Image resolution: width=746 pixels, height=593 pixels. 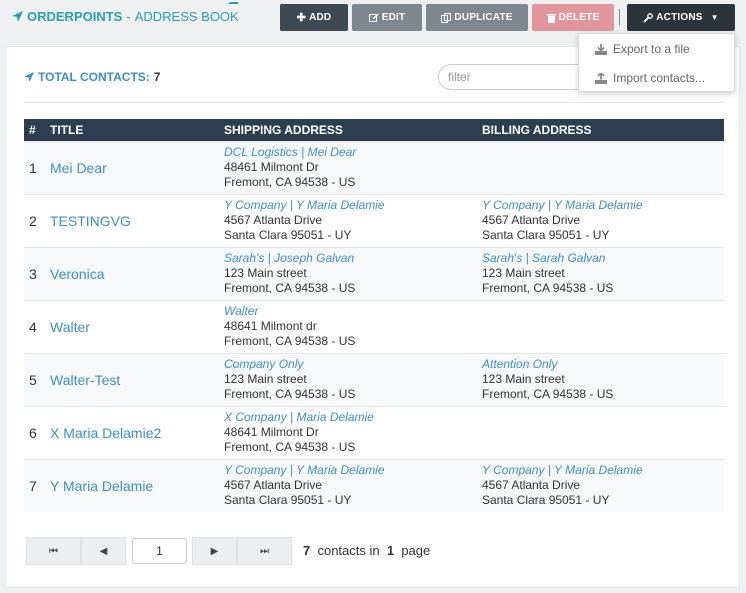 I want to click on contact-title-link: Walter, so click(x=70, y=327).